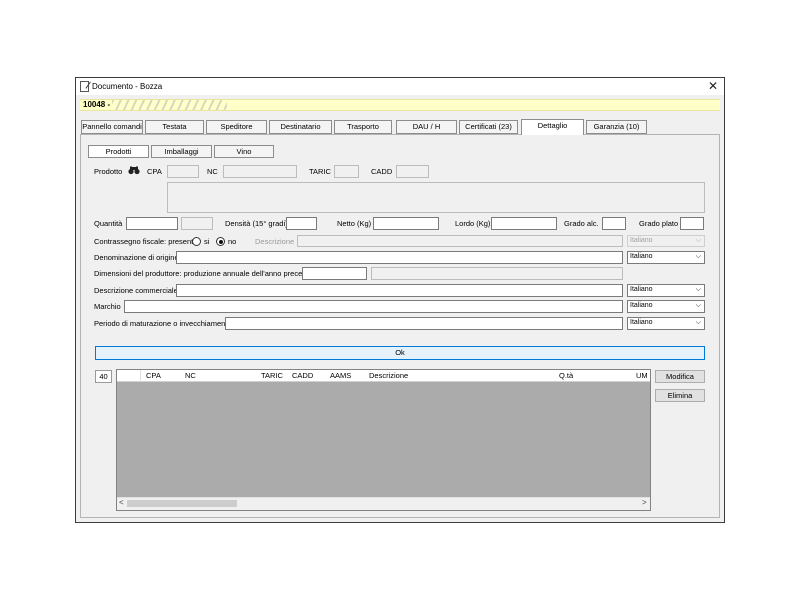 The image size is (800, 600). I want to click on marchio-label: Marchio, so click(107, 306).